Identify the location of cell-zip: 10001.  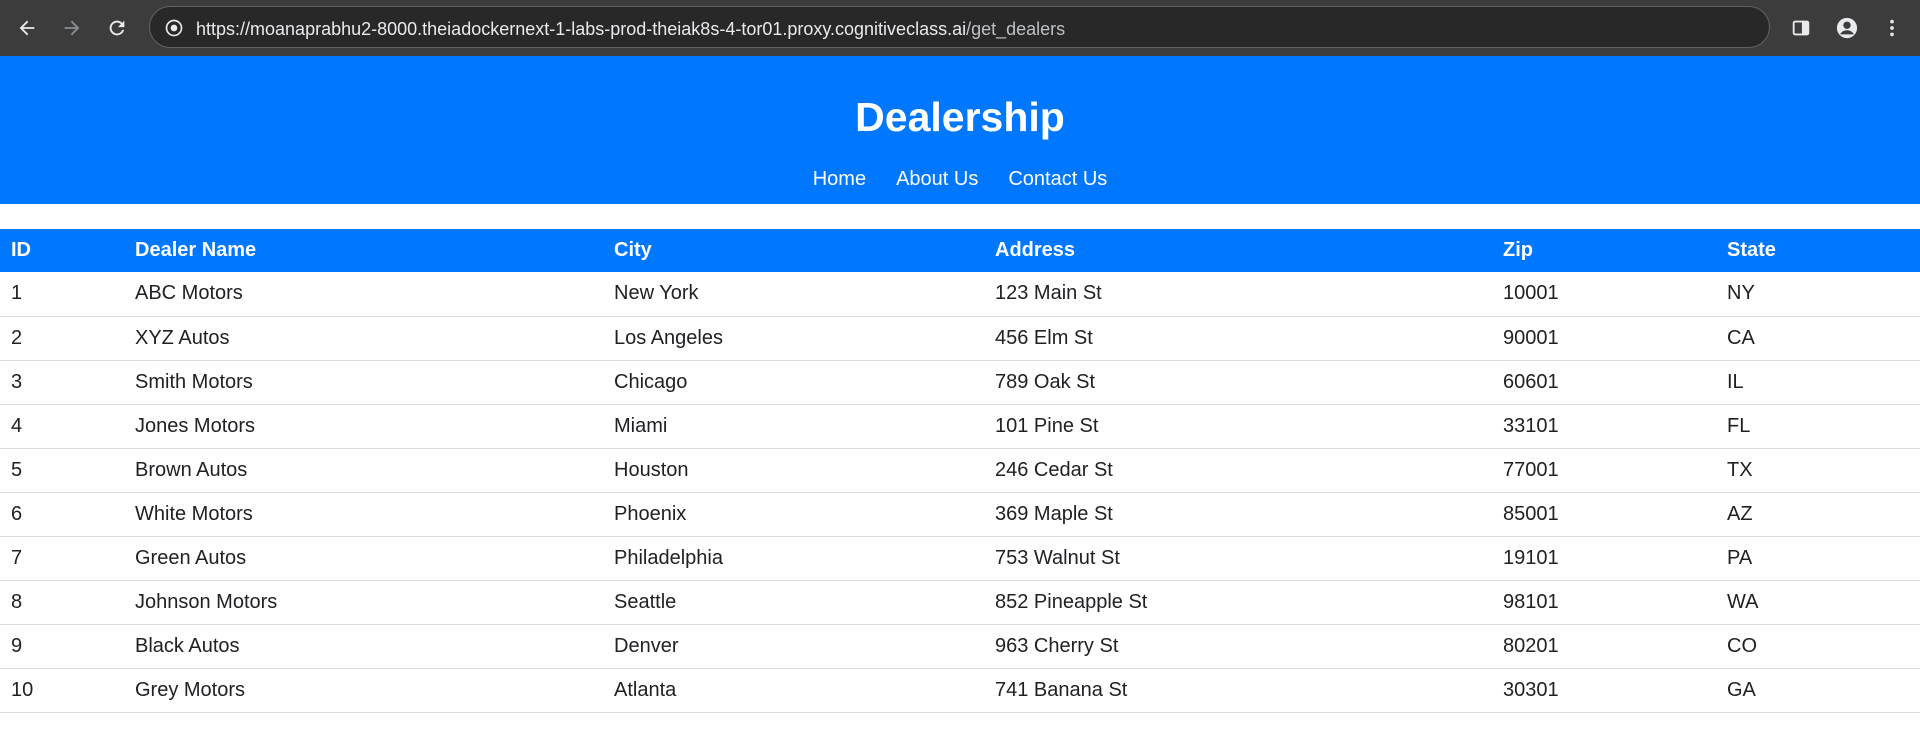
(1604, 294).